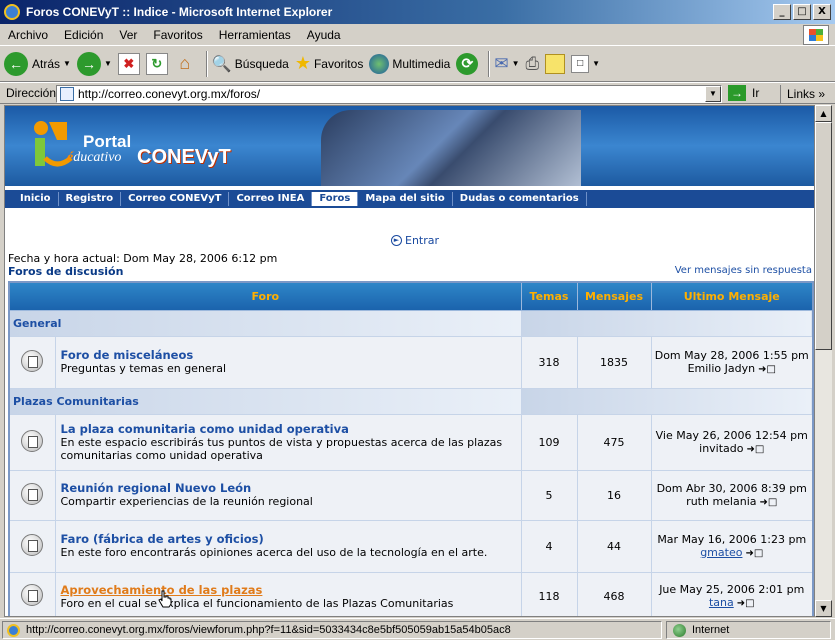 This screenshot has height=640, width=835. What do you see at coordinates (329, 63) in the screenshot?
I see `favorites-button: ★ Favoritos` at bounding box center [329, 63].